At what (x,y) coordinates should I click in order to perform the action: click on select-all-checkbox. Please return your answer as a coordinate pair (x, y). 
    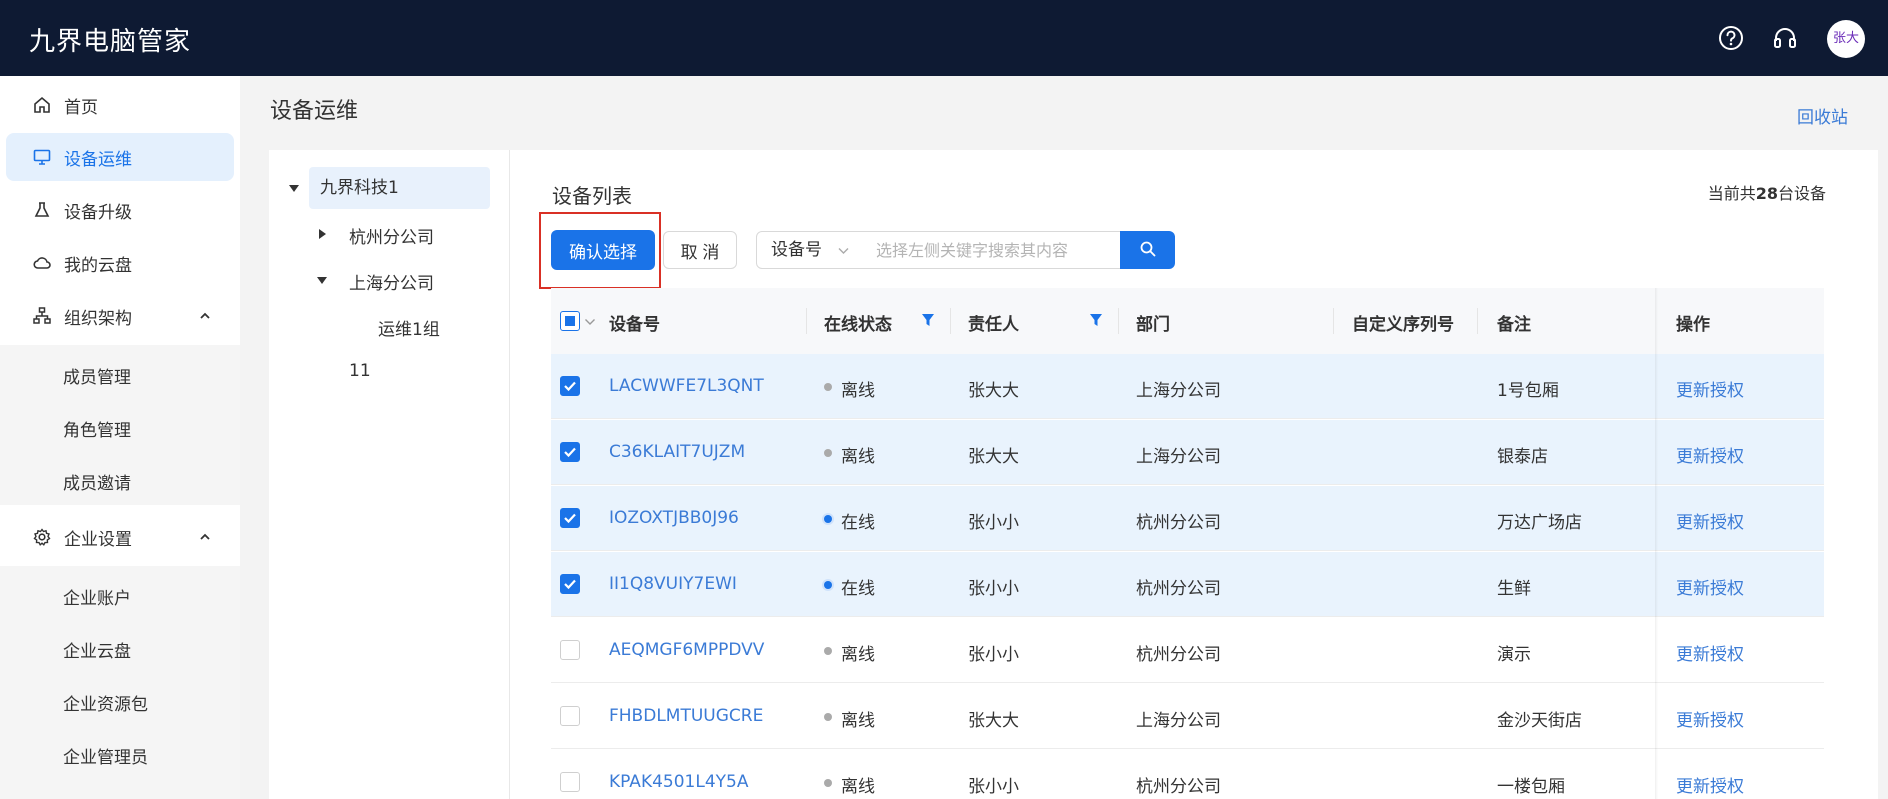
    Looking at the image, I should click on (570, 321).